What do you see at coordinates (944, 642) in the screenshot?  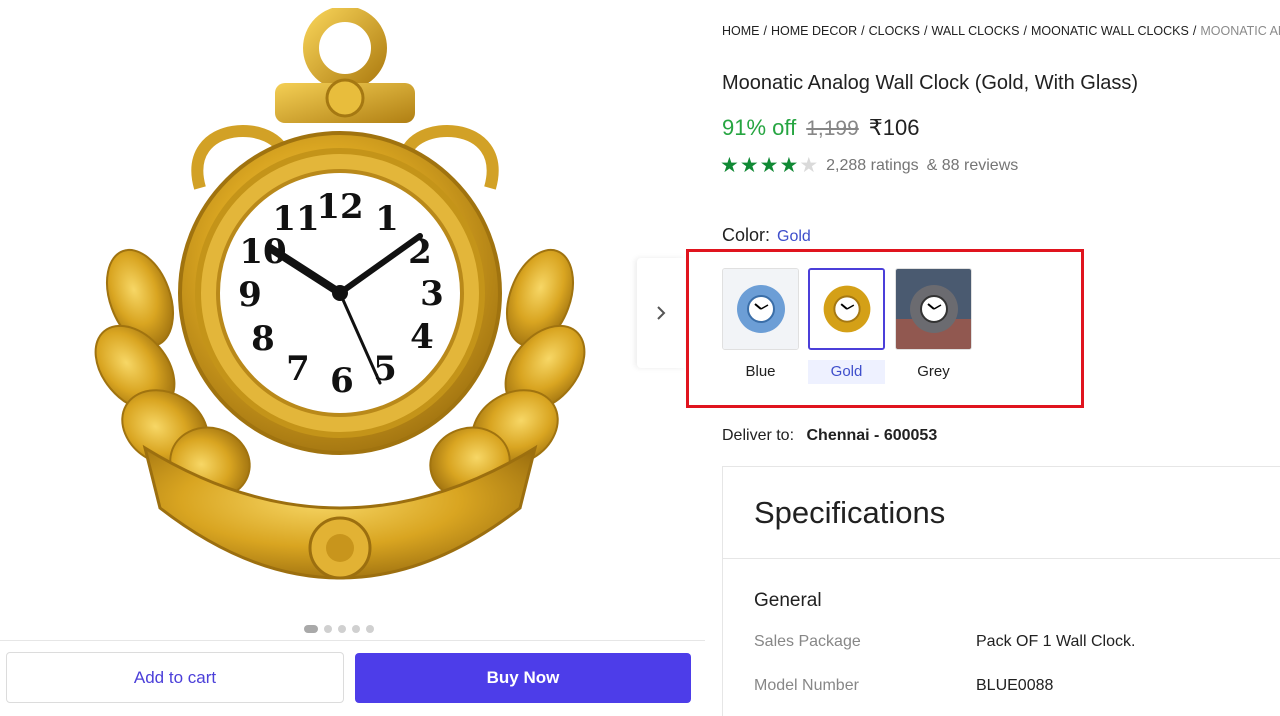 I see `spec-row: Sales Package Pack OF 1 Wall Clock.` at bounding box center [944, 642].